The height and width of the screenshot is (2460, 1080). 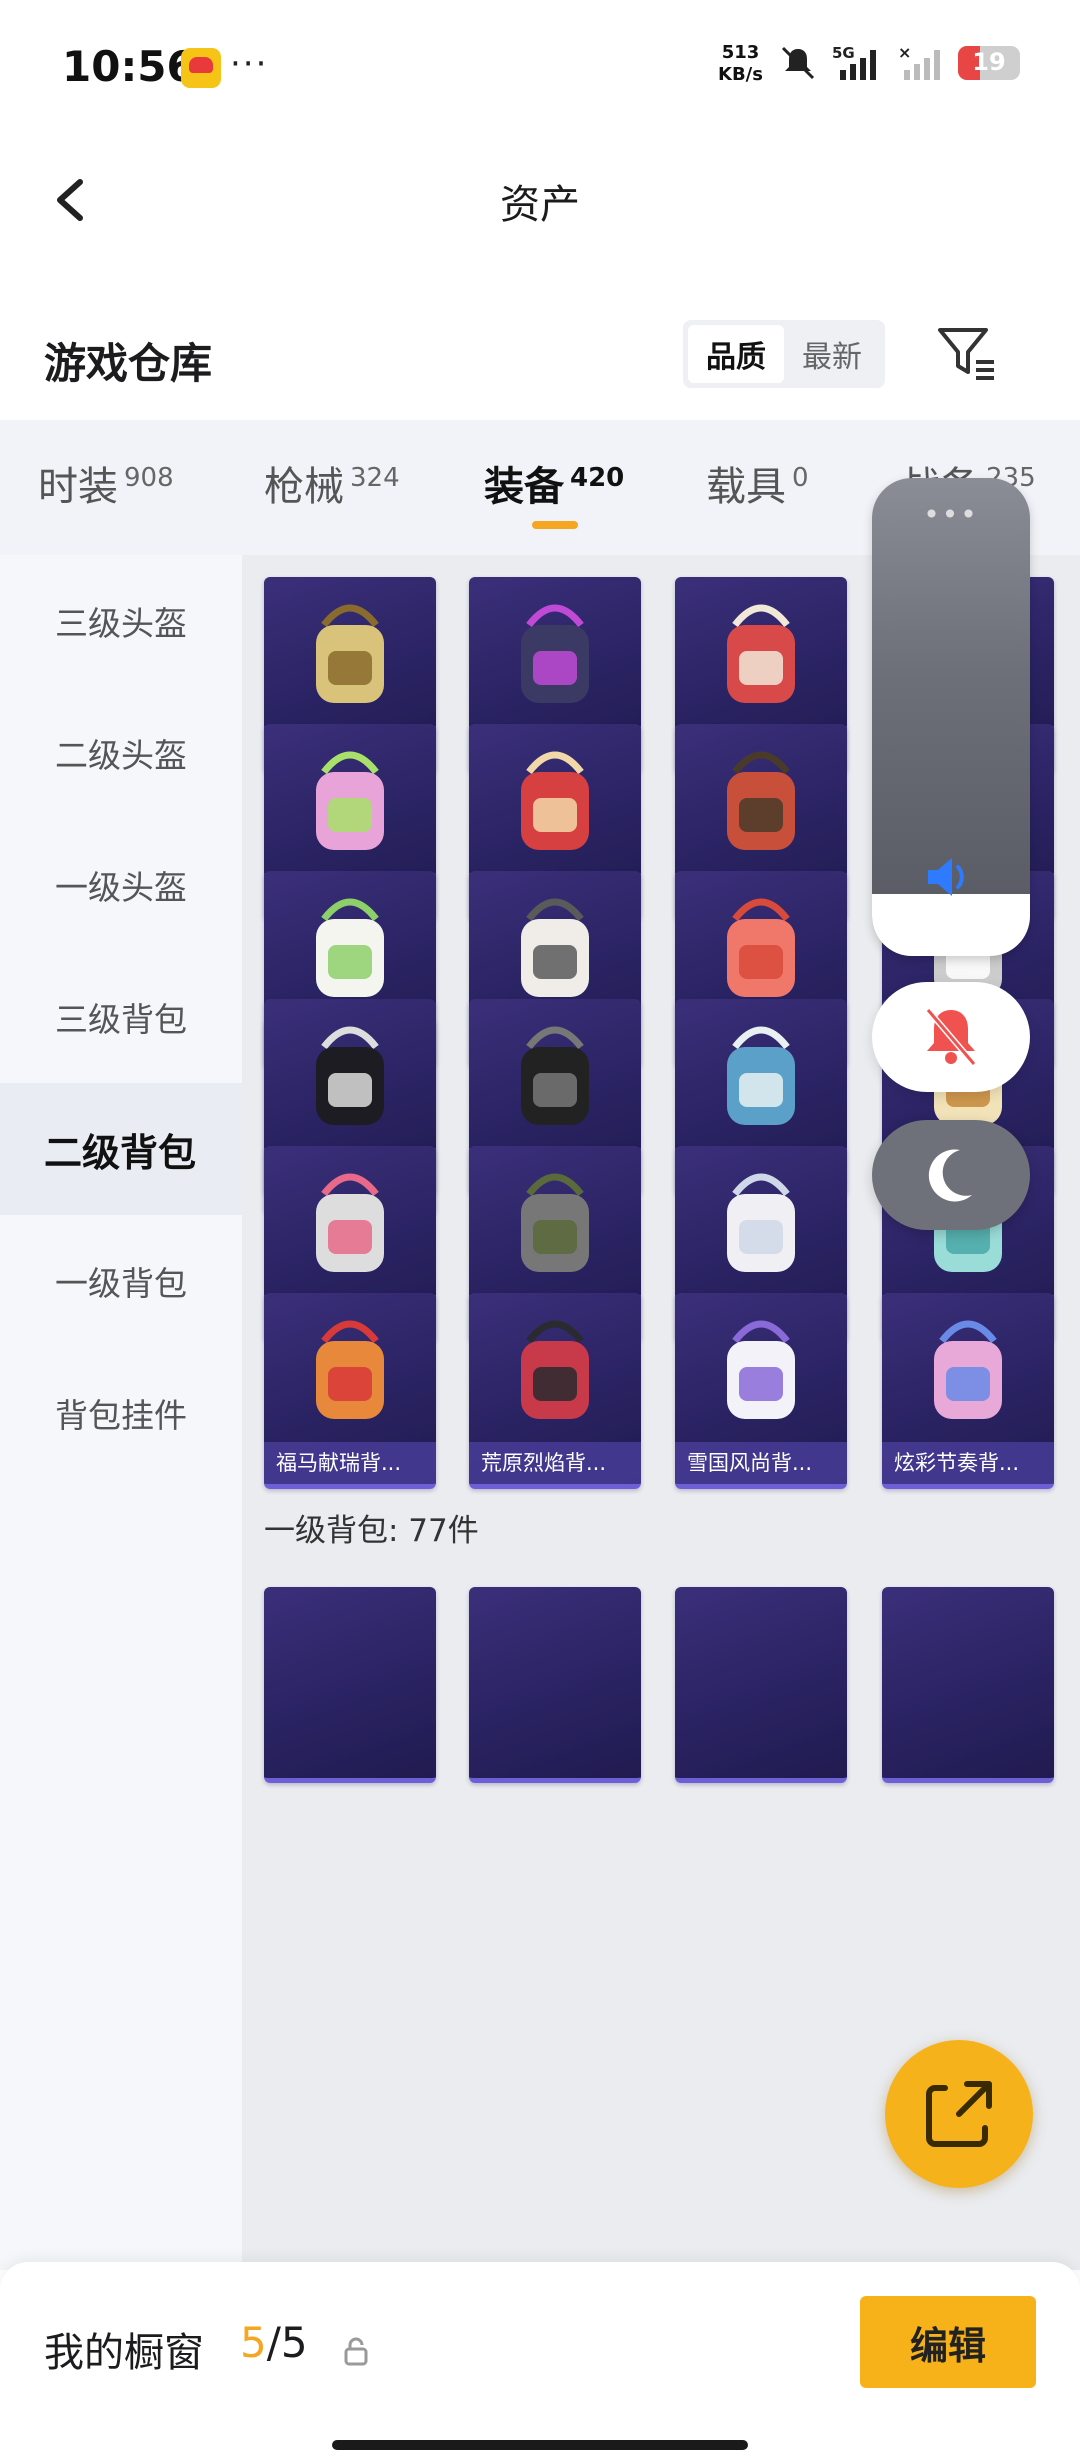 I want to click on app-header: 资产, so click(x=540, y=200).